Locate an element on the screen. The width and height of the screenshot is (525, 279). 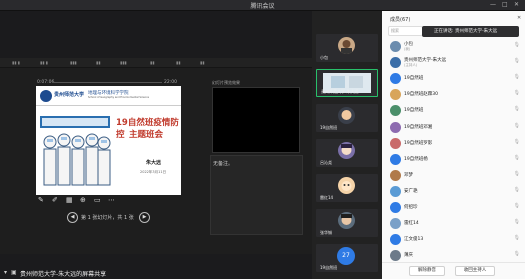
member-name: 19自然班罗影 is located at coordinates (418, 143).